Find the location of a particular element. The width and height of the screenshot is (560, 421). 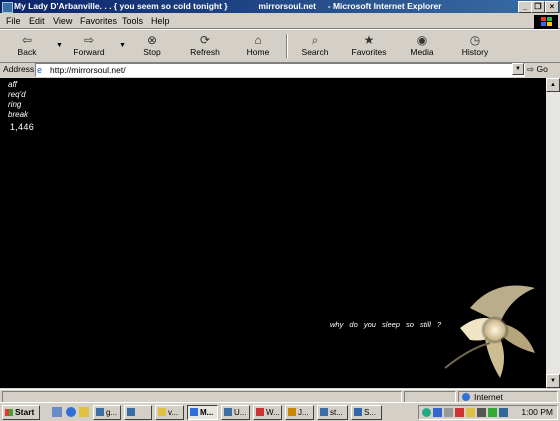

refresh-button: ⟳ Refresh is located at coordinates (205, 46).